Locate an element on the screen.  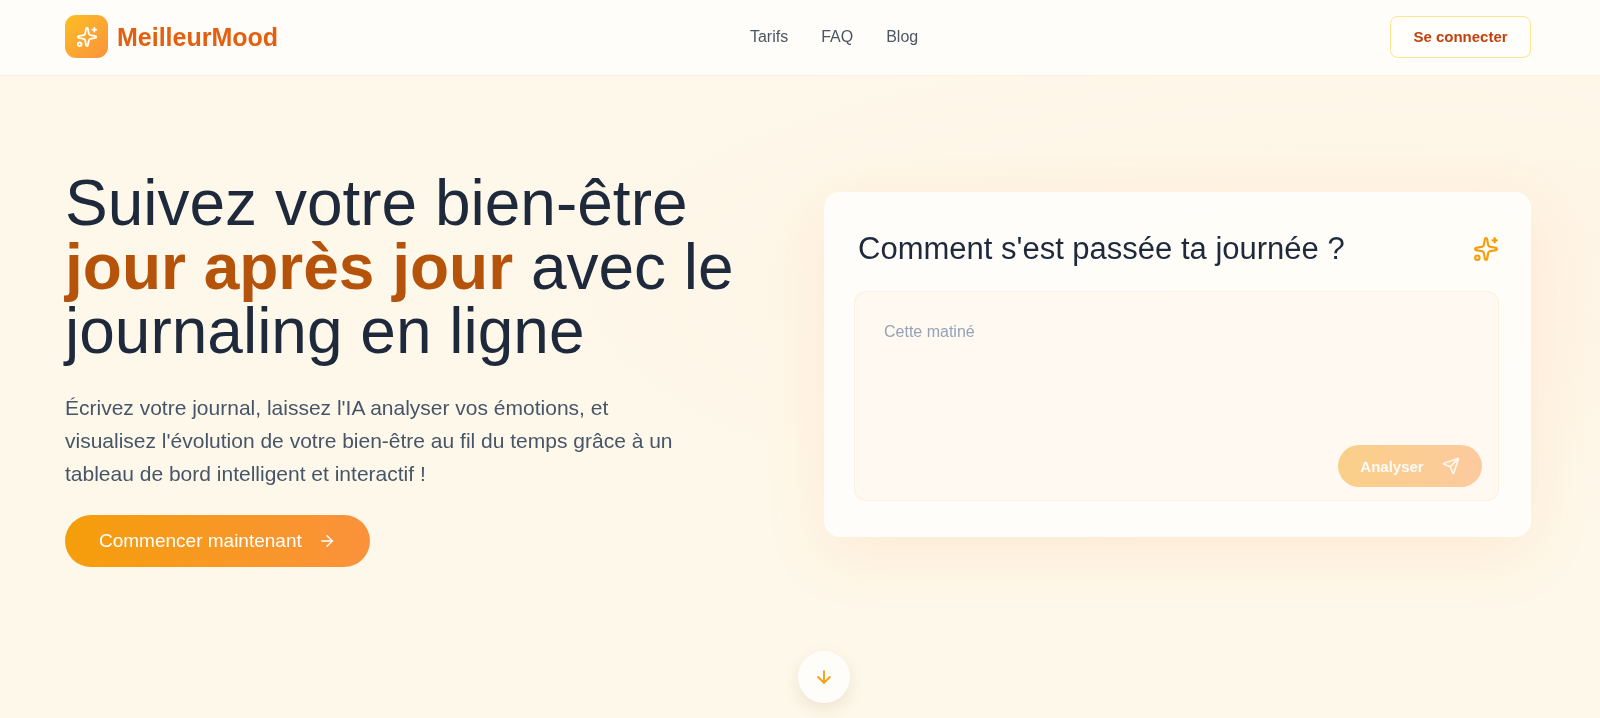
sparkle-icon is located at coordinates (1486, 249).